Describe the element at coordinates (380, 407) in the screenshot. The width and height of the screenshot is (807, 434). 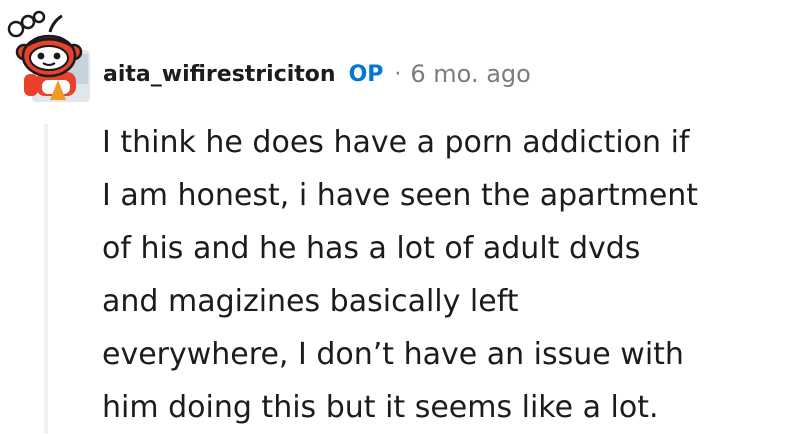
I see `comment-body-line: him doing this but it seems like a lot.` at that location.